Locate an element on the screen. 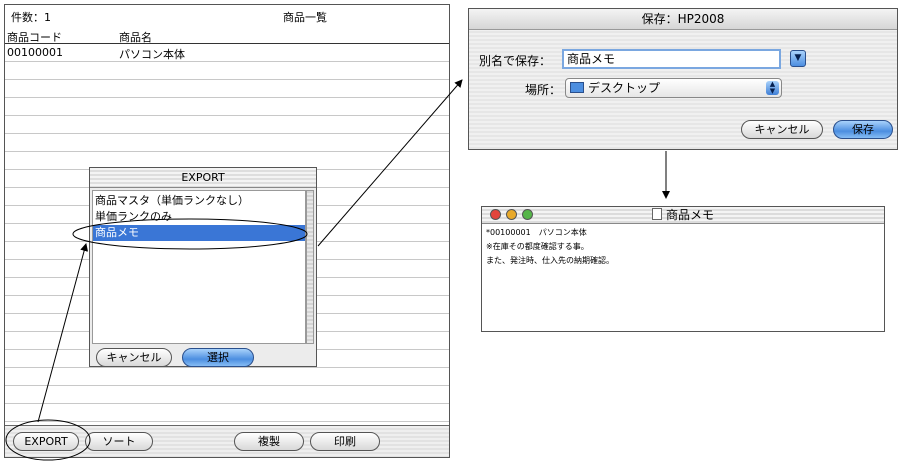 The width and height of the screenshot is (903, 464). arrow-to-save-dialog is located at coordinates (390, 163).